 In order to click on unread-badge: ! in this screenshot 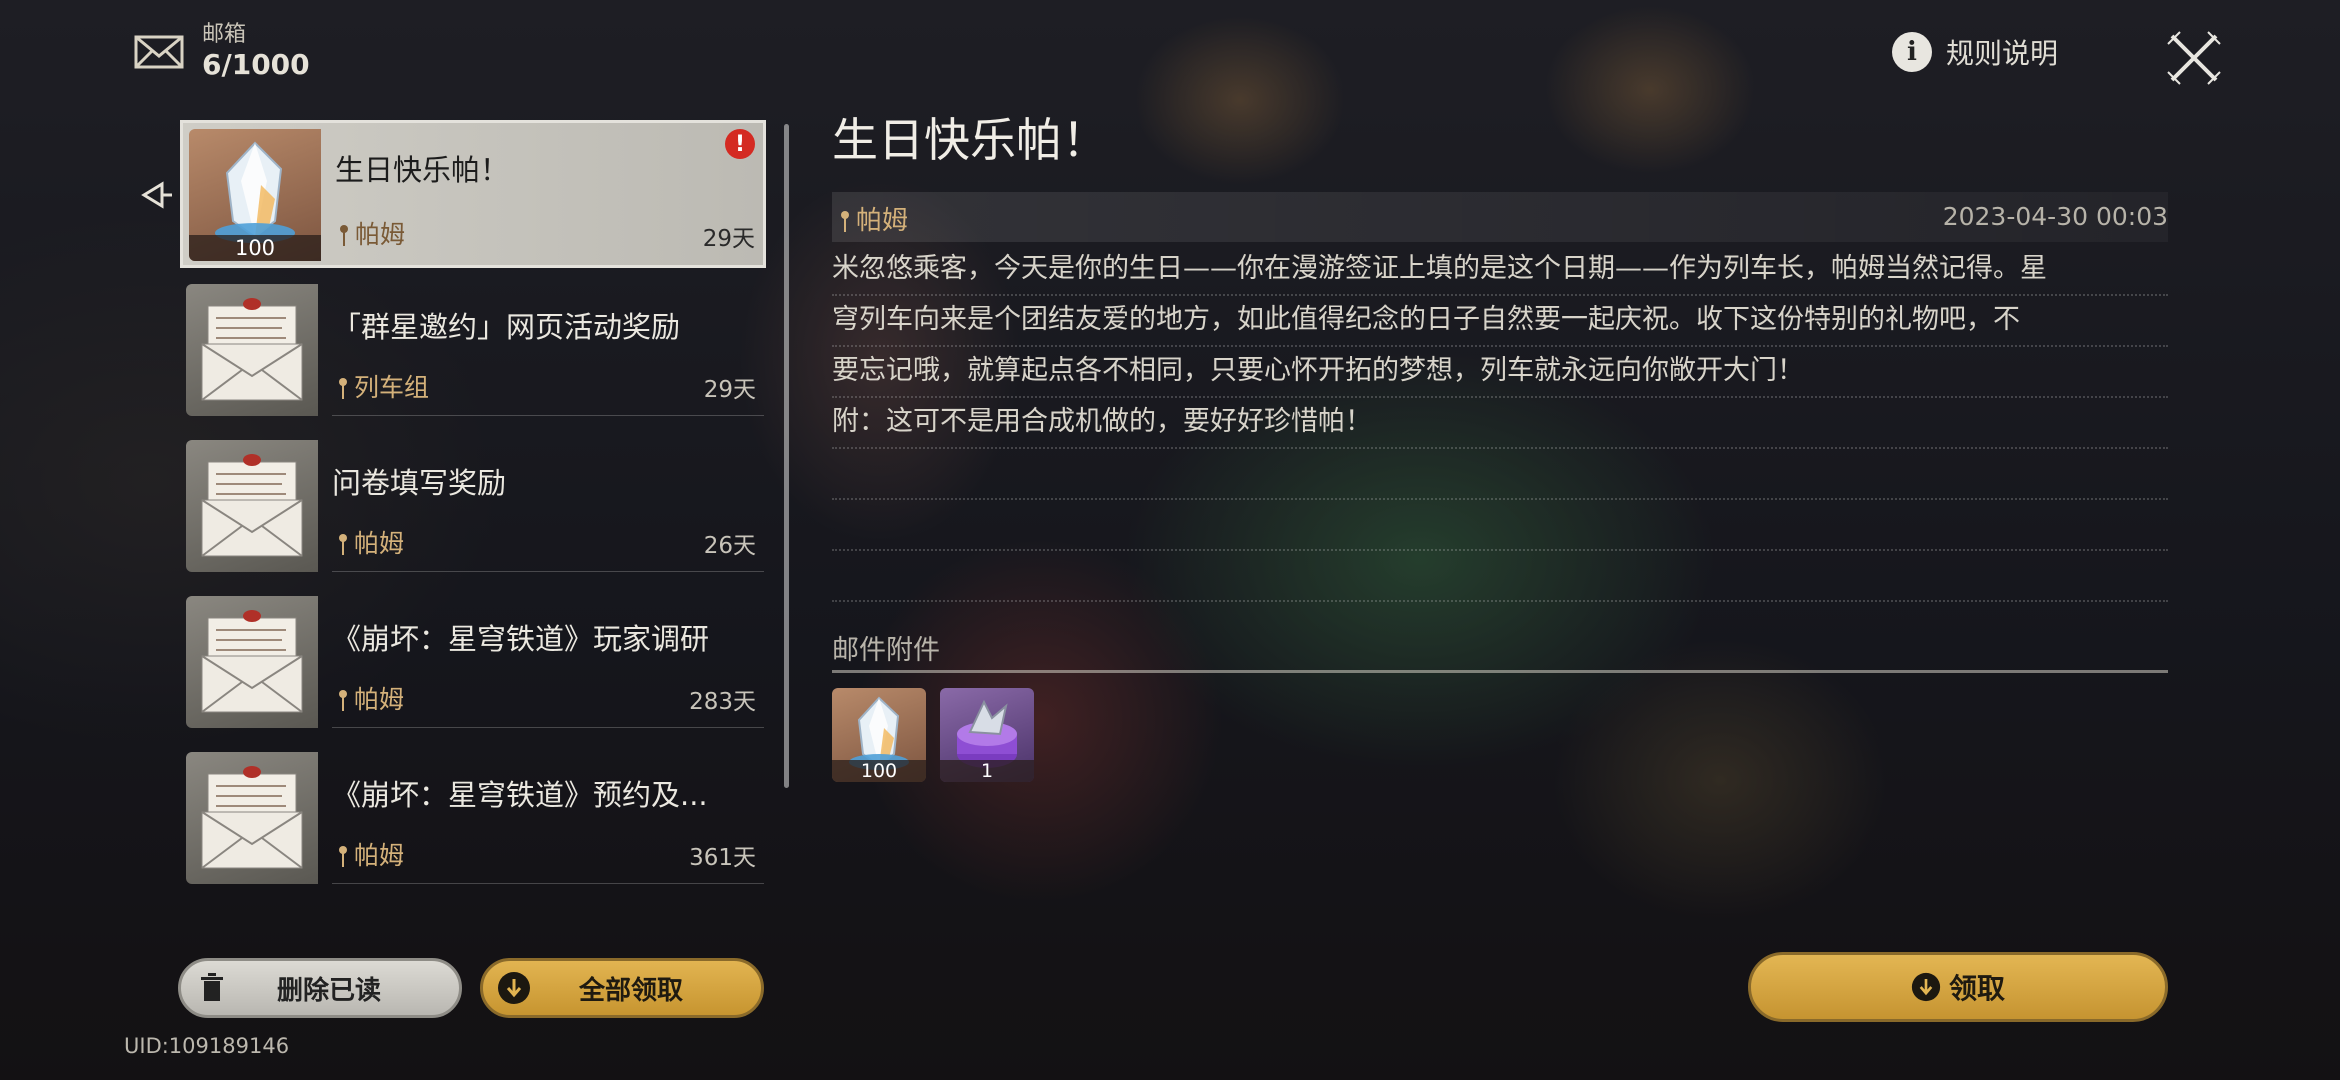, I will do `click(740, 144)`.